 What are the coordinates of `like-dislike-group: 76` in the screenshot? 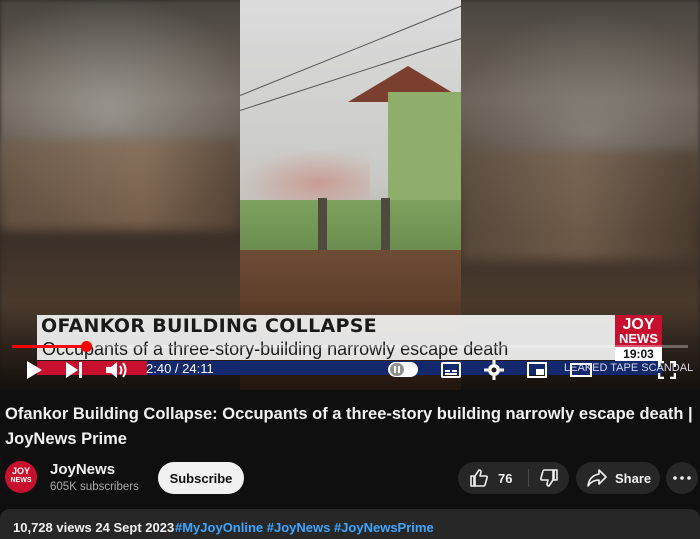 It's located at (513, 478).